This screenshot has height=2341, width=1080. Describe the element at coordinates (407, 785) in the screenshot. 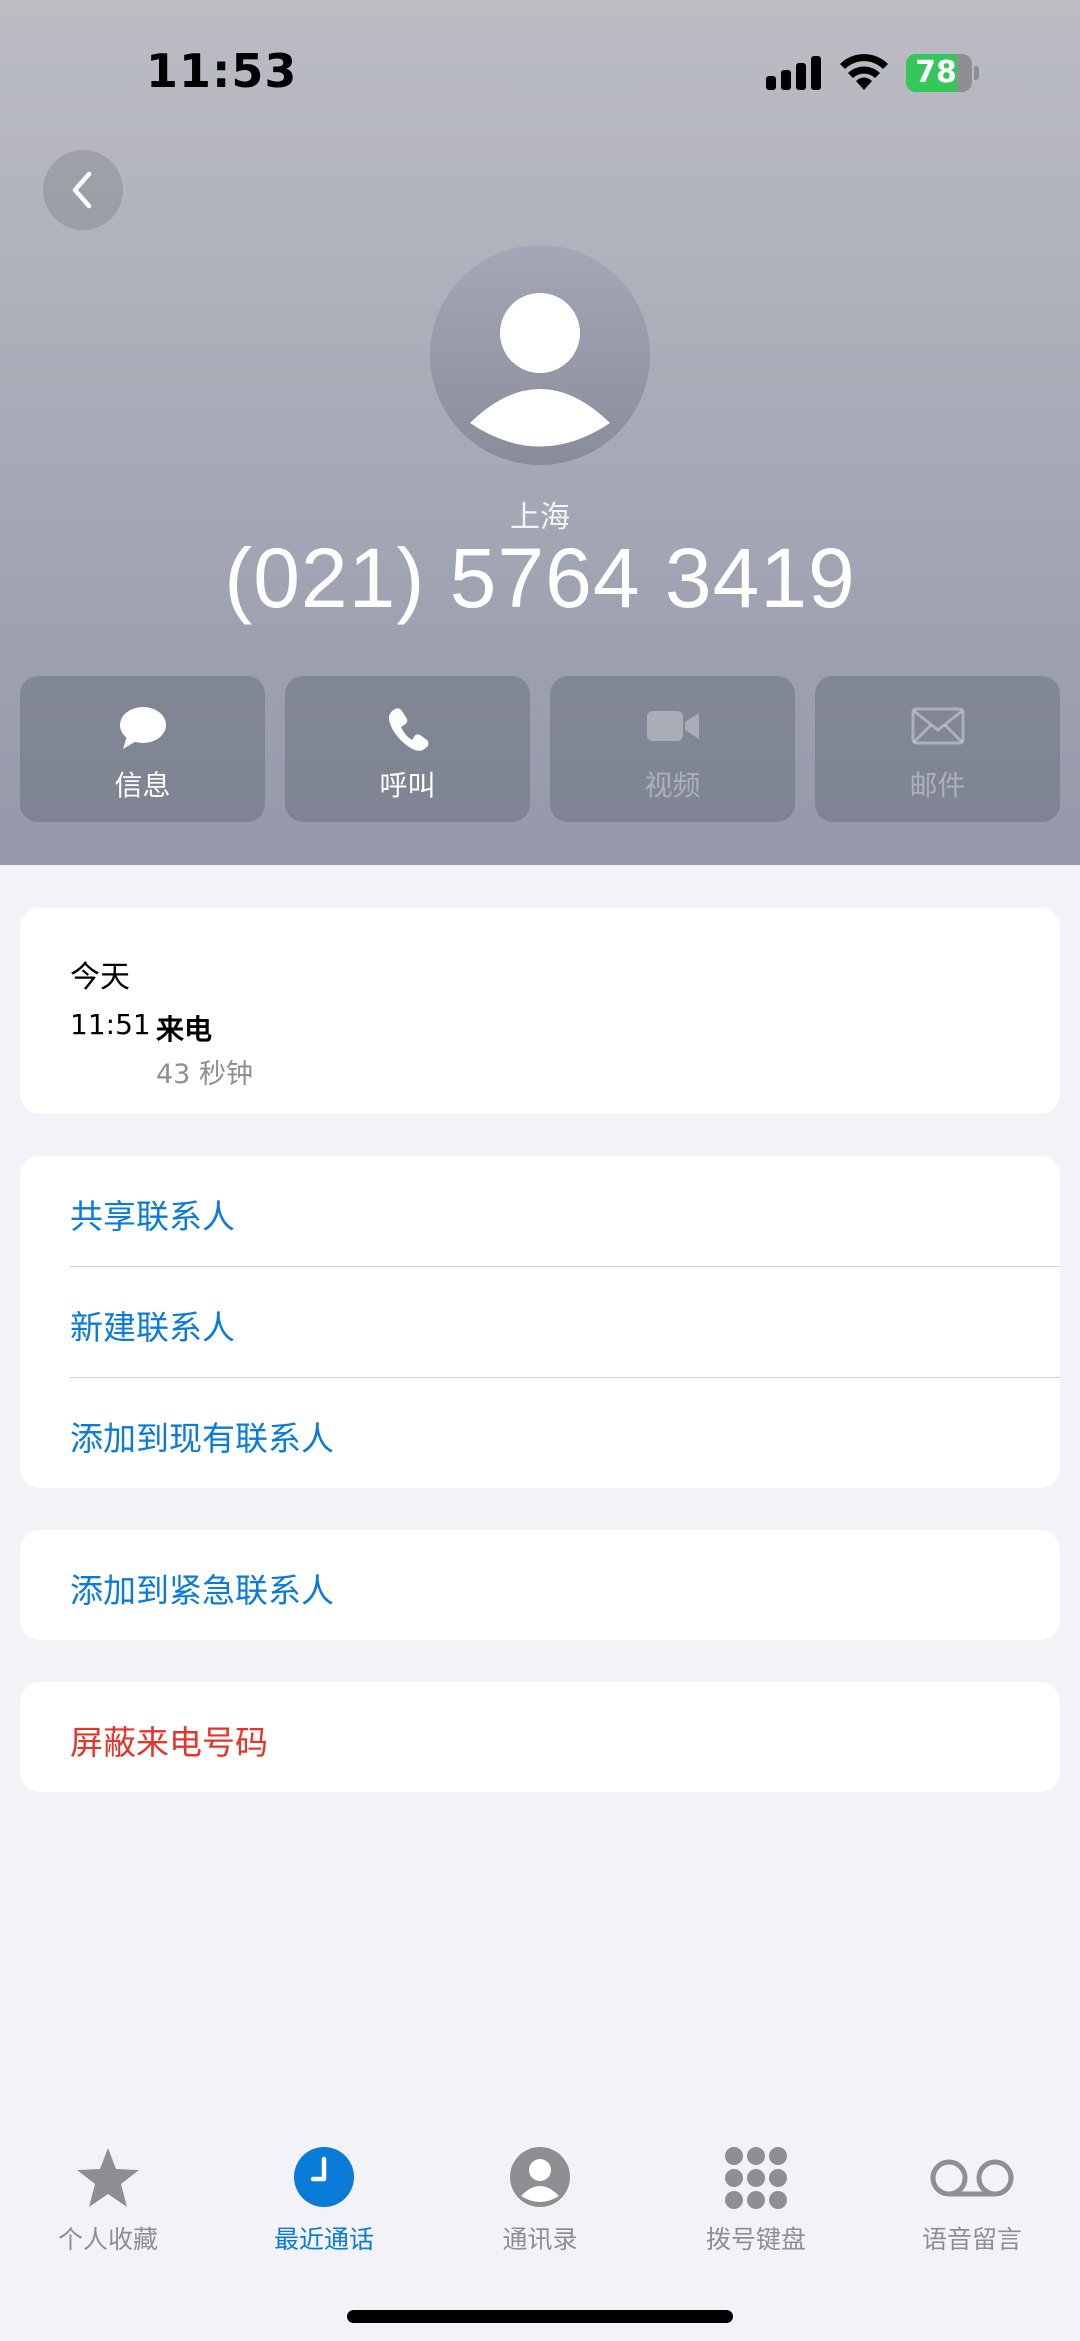

I see `call-action-label: 呼叫` at that location.